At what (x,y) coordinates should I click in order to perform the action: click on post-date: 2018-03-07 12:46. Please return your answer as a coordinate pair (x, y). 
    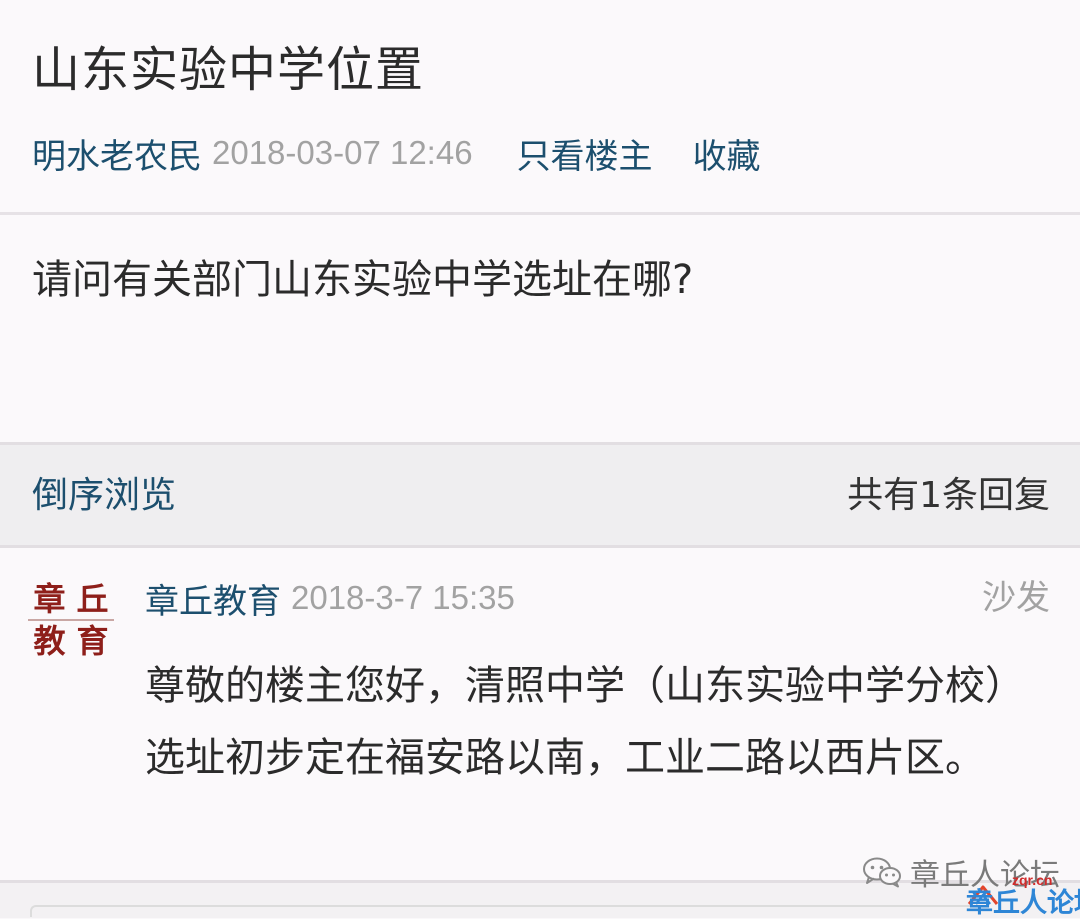
    Looking at the image, I should click on (342, 152).